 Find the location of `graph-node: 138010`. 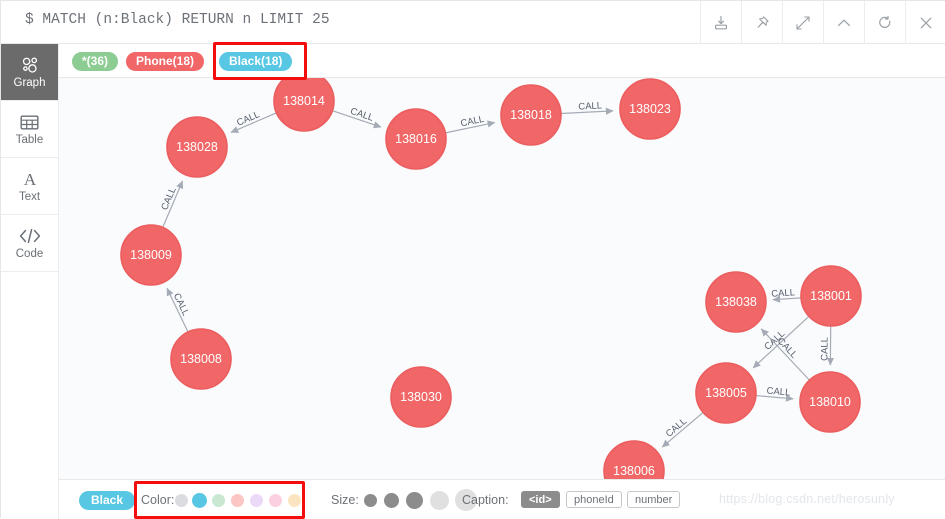

graph-node: 138010 is located at coordinates (830, 402).